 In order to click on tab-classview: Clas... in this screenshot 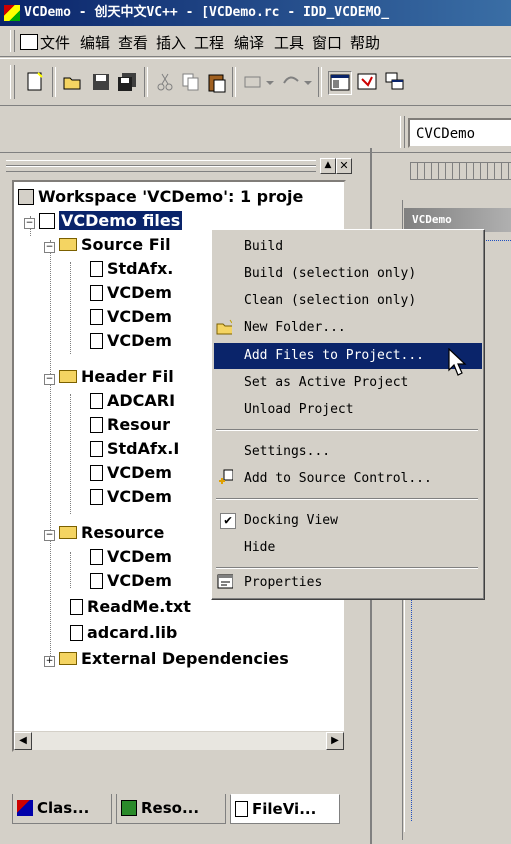, I will do `click(62, 809)`.